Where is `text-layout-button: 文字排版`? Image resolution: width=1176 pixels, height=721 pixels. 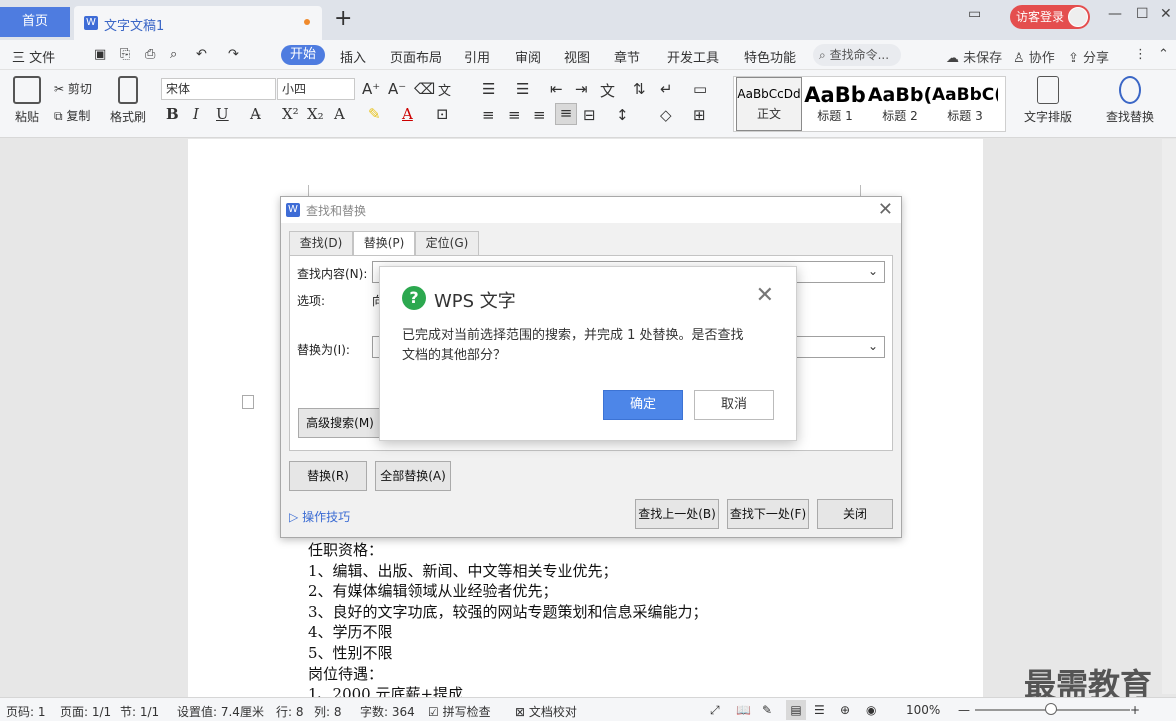
text-layout-button: 文字排版 is located at coordinates (1048, 100).